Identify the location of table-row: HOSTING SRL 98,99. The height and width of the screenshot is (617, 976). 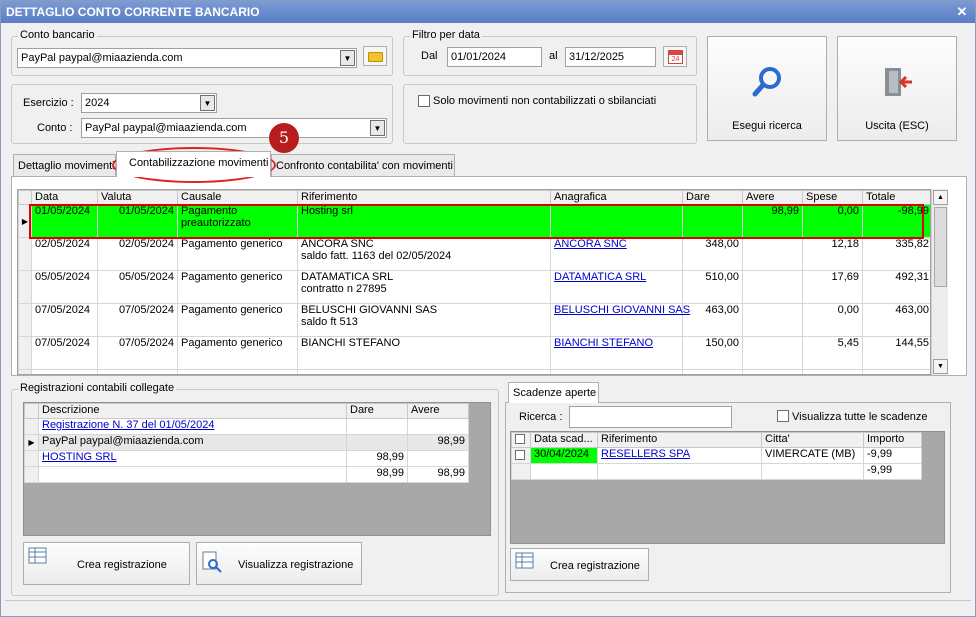
(246, 458).